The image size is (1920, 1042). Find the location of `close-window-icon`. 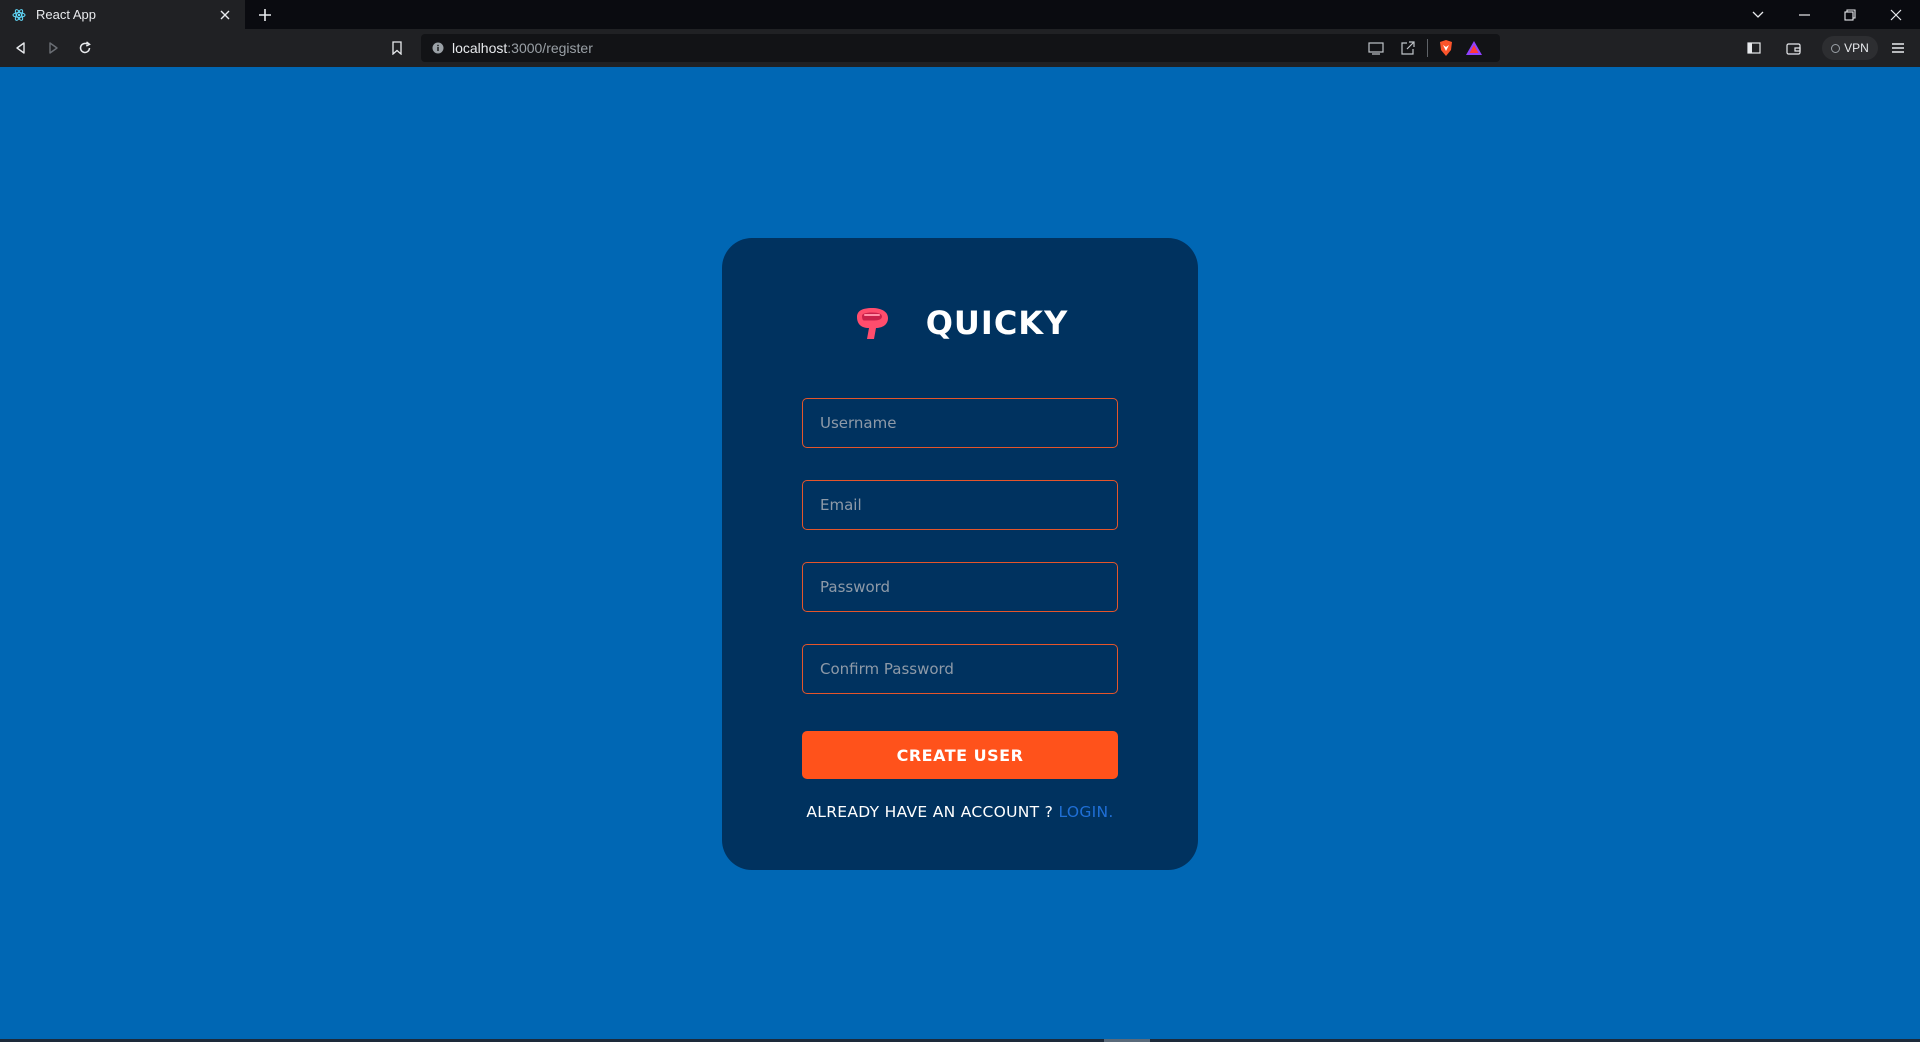

close-window-icon is located at coordinates (1896, 14).